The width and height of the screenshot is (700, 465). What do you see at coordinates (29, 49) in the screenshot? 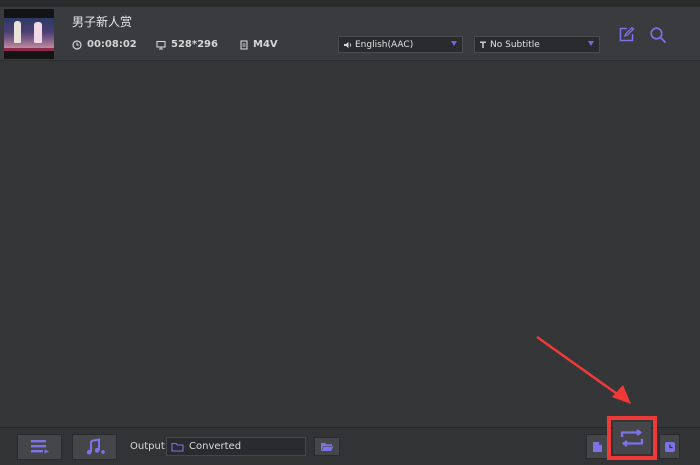
I see `thumbnail-stage` at bounding box center [29, 49].